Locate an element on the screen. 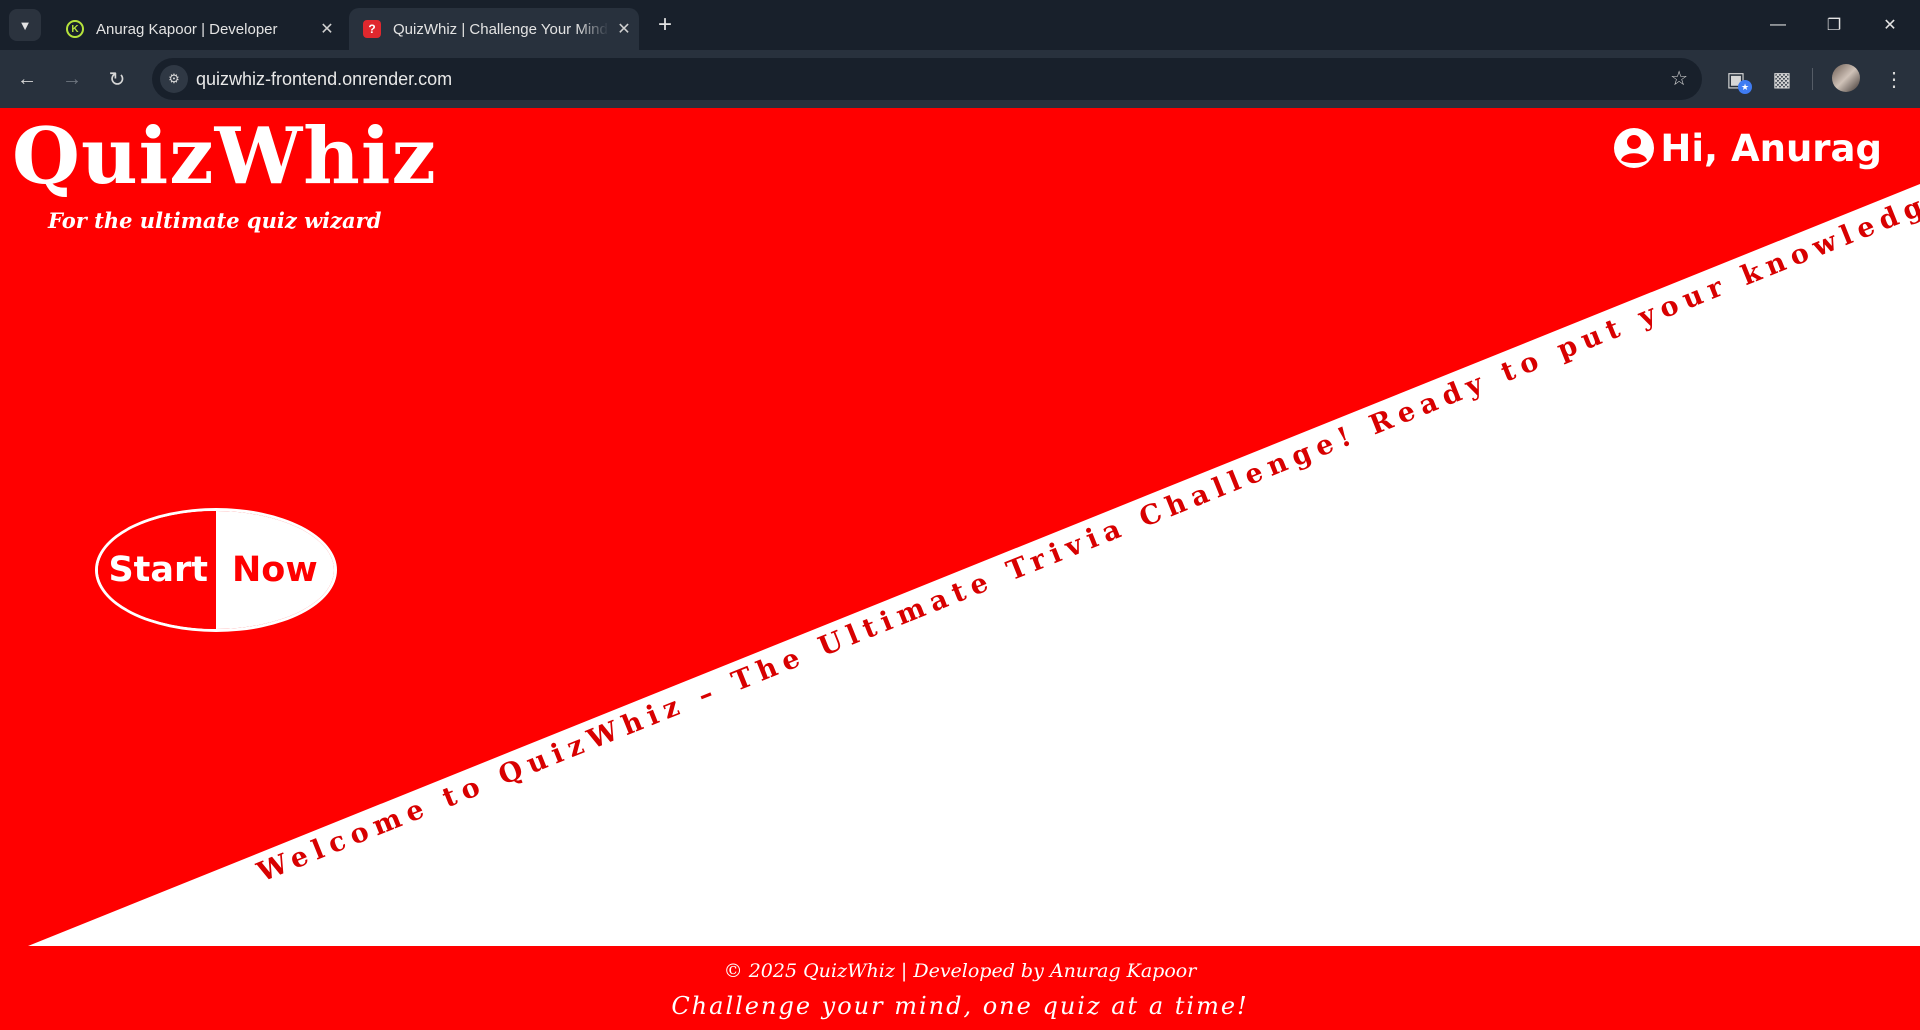 Image resolution: width=1920 pixels, height=1030 pixels. site-info-icon: ⚙ is located at coordinates (174, 79).